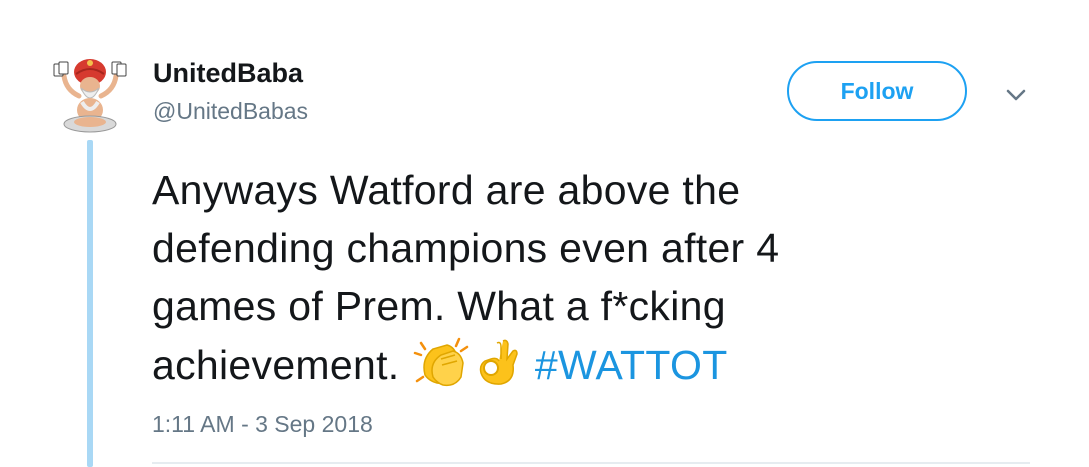 Image resolution: width=1089 pixels, height=467 pixels. I want to click on user-handle: @UnitedBabas, so click(230, 111).